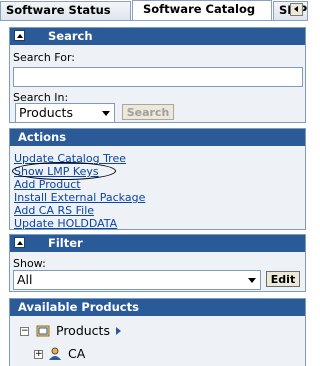  Describe the element at coordinates (157, 307) in the screenshot. I see `available-products-header: Available Products` at that location.